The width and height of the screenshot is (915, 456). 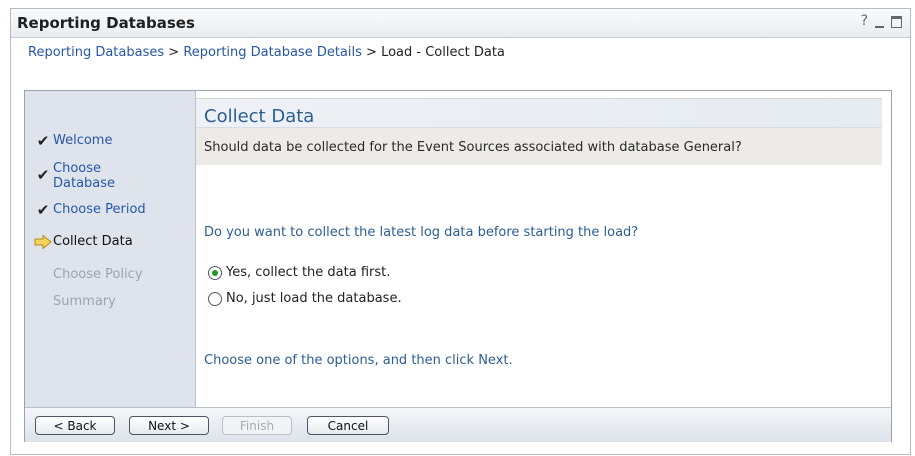 I want to click on window-title: Reporting Databases, so click(x=106, y=23).